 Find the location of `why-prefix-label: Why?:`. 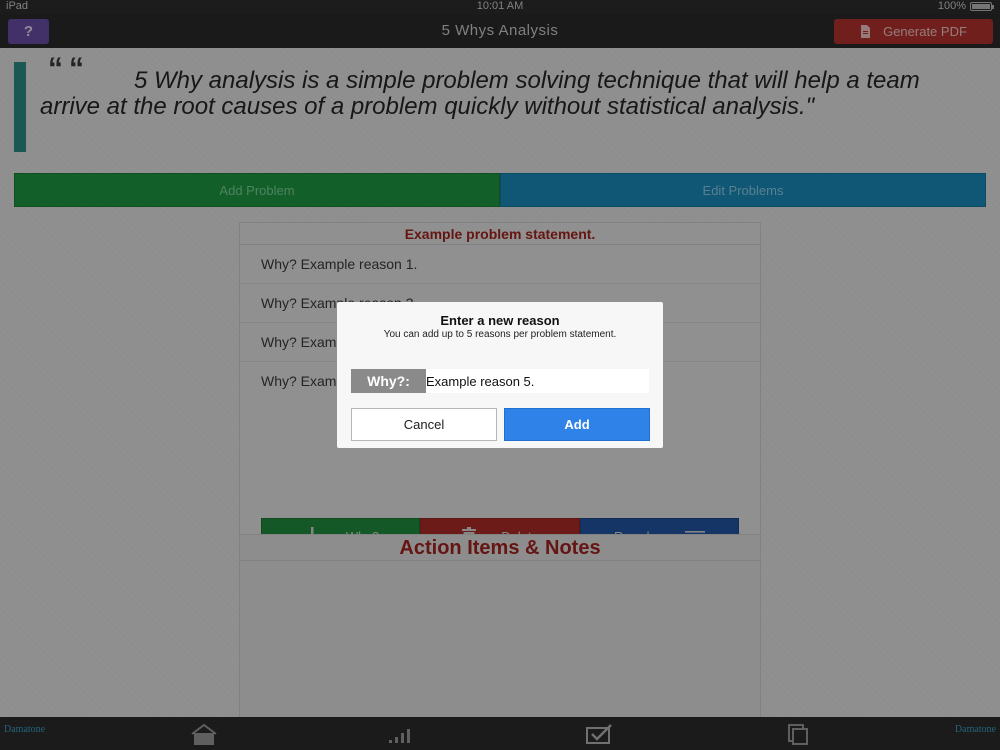

why-prefix-label: Why?: is located at coordinates (388, 381).